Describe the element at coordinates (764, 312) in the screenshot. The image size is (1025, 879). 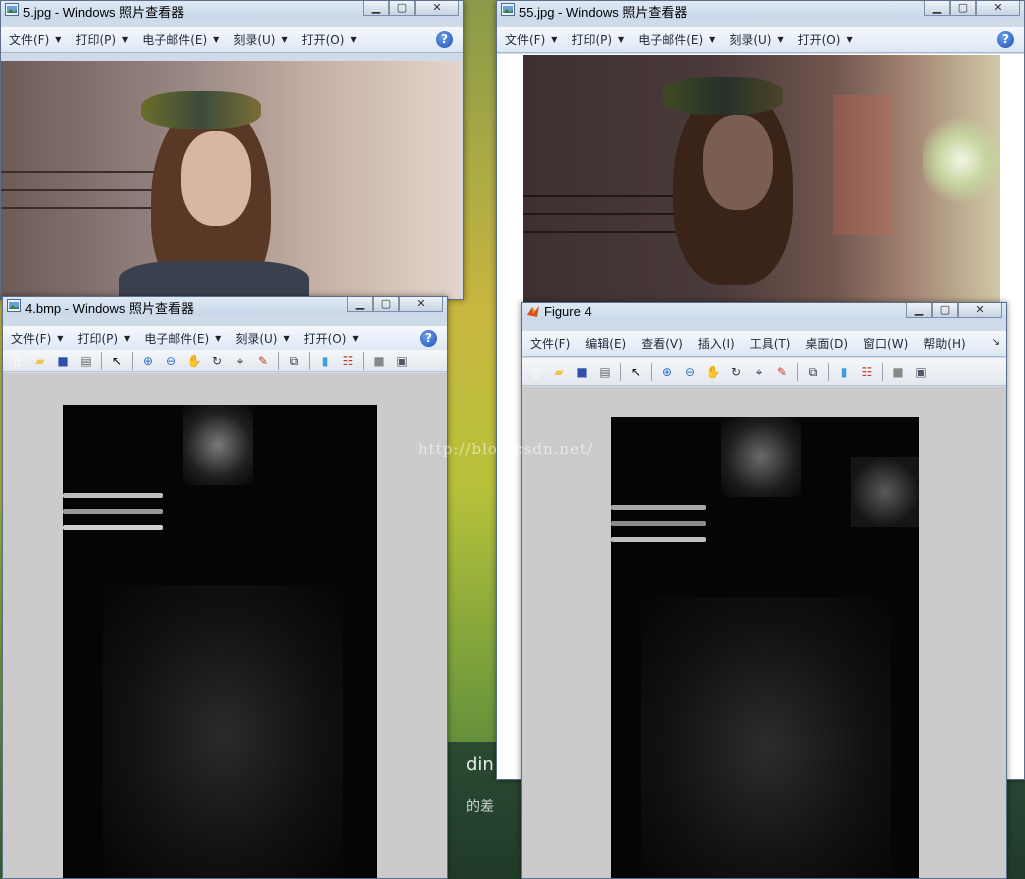
I see `title-bar: Figure 4 ▁ ▢ ✕` at that location.